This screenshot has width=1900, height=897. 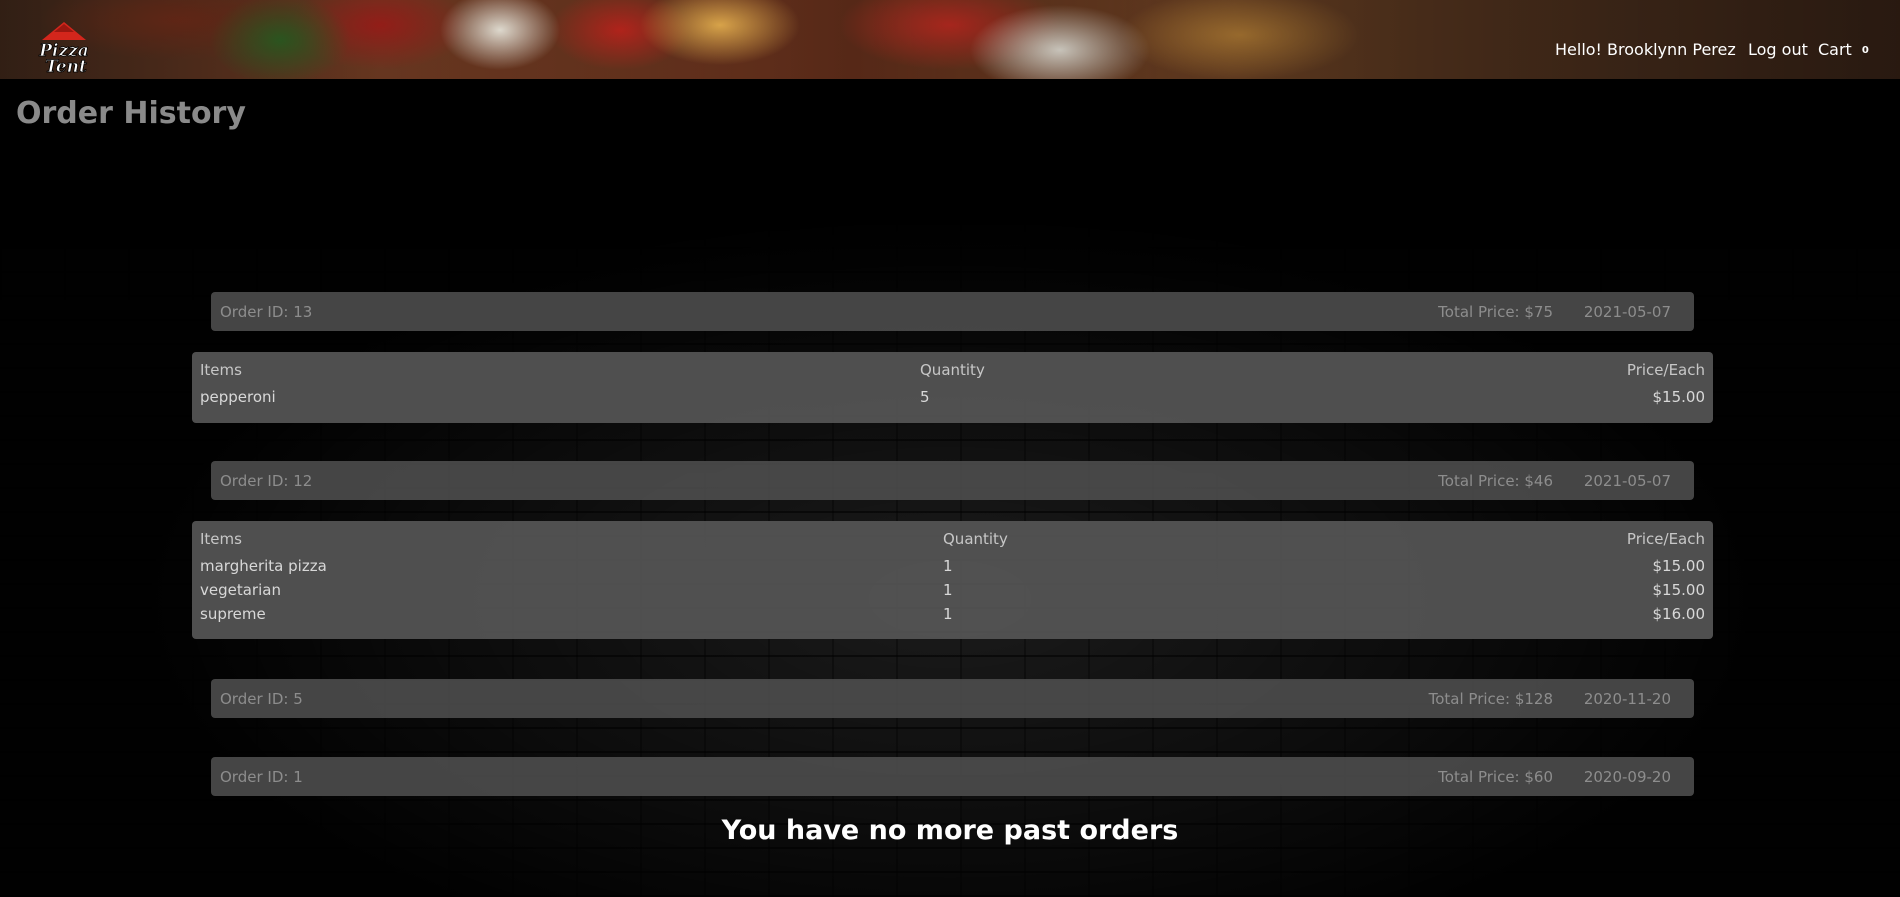 What do you see at coordinates (1490, 699) in the screenshot?
I see `order-total-price: Total Price: $128` at bounding box center [1490, 699].